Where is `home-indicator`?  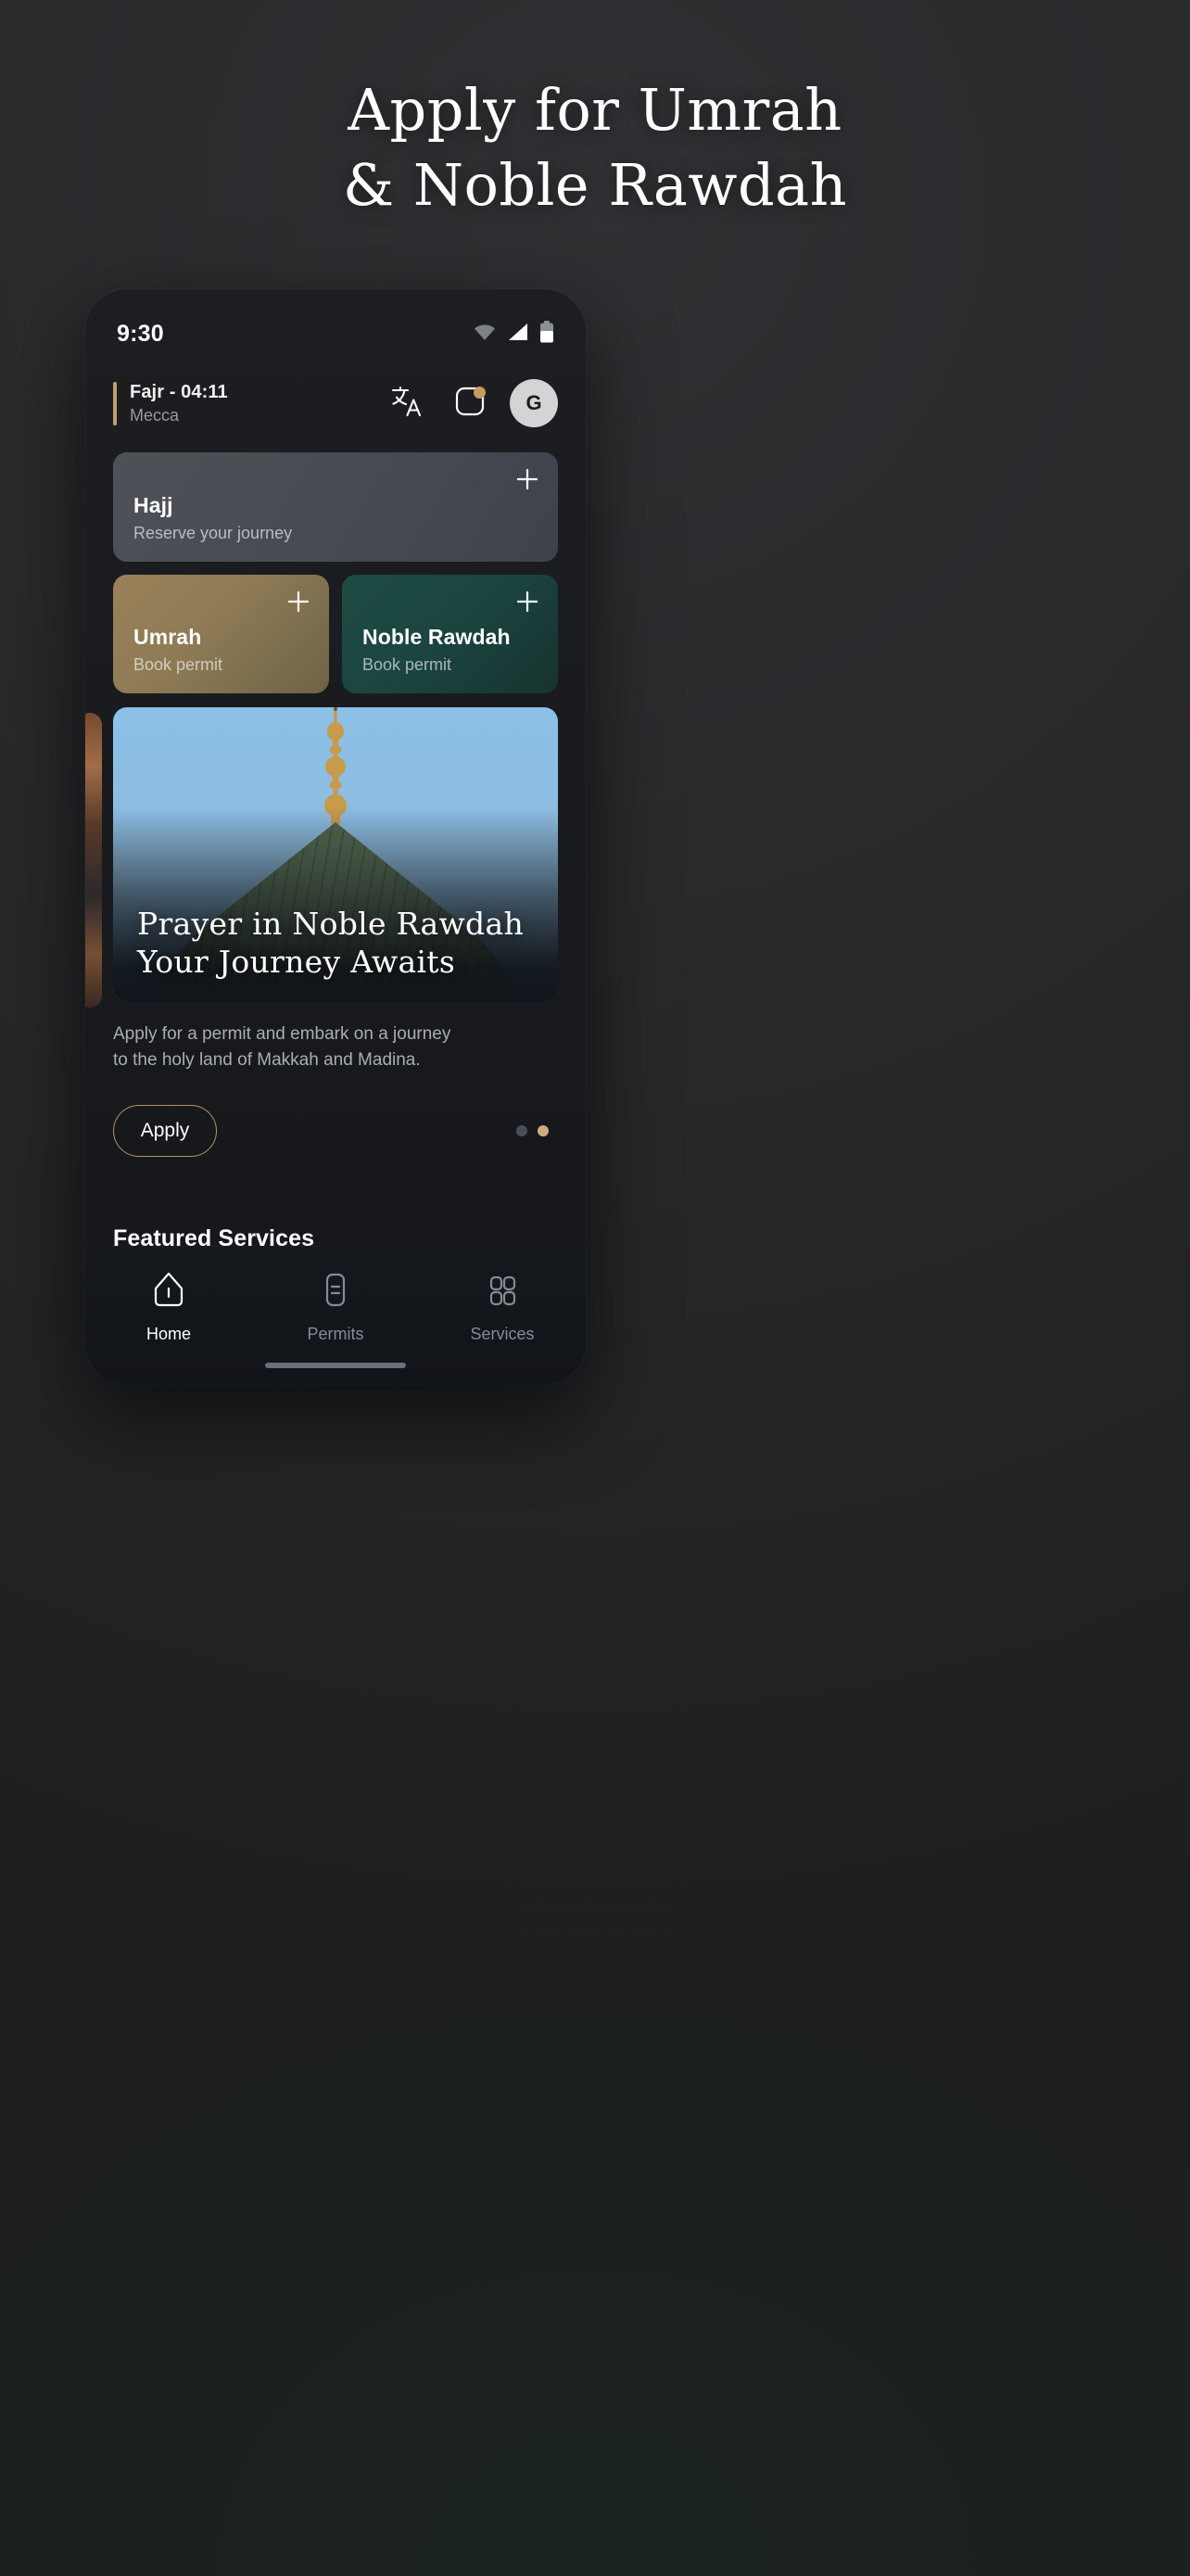 home-indicator is located at coordinates (335, 1365).